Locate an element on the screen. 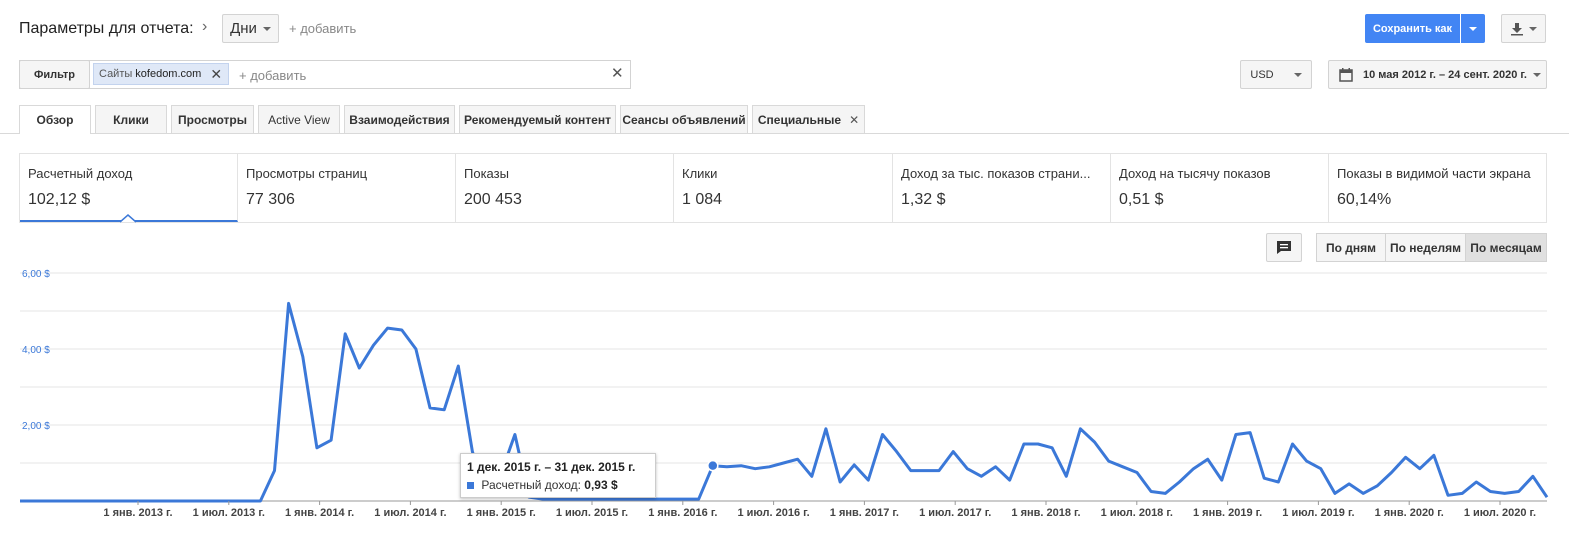  x-tick-label: 1 июл. 2016 г. is located at coordinates (773, 513).